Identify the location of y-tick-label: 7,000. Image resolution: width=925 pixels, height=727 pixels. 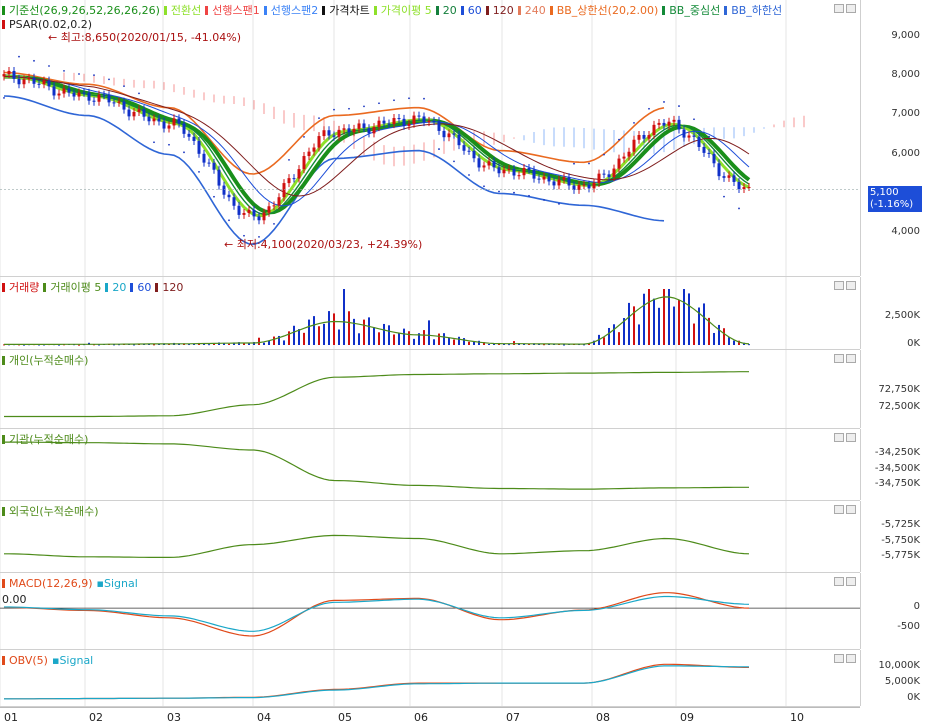
(905, 114).